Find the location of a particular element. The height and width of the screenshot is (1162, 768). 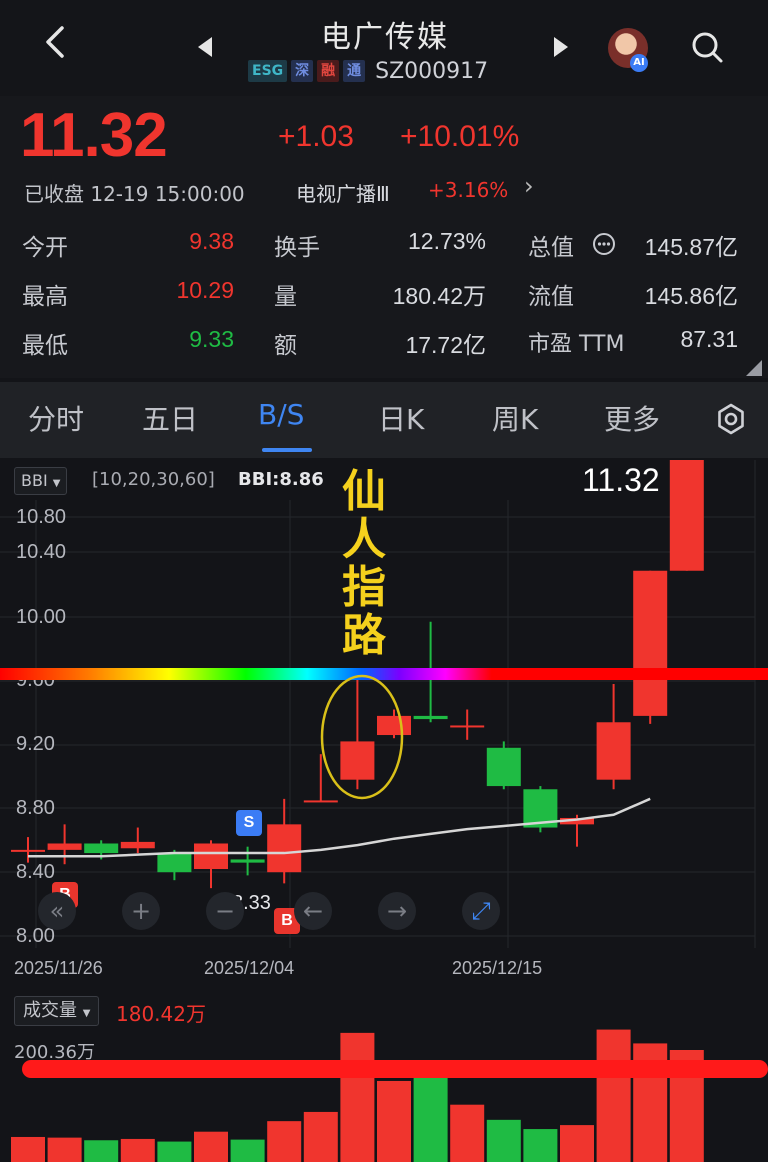

volume-red-line is located at coordinates (395, 1069).